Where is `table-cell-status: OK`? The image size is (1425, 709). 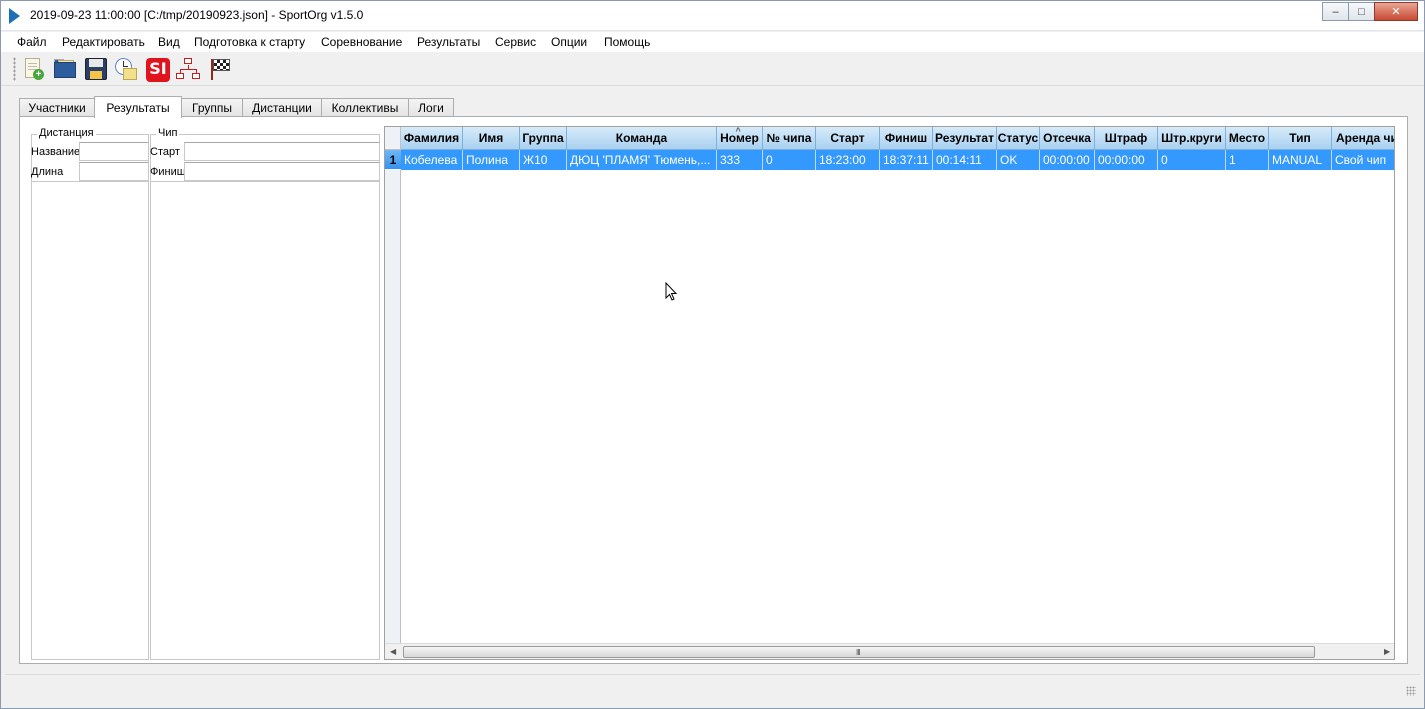 table-cell-status: OK is located at coordinates (1018, 160).